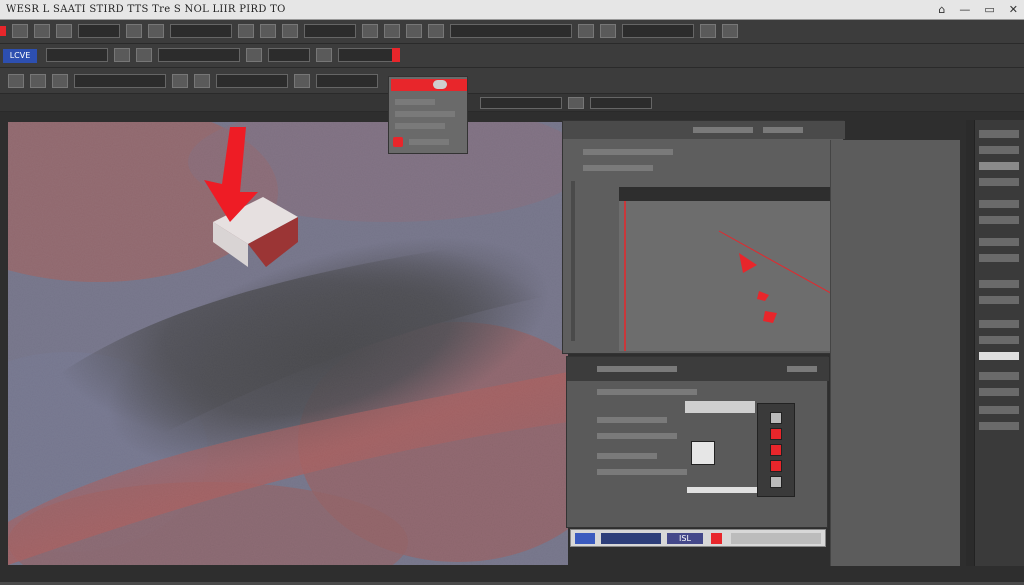 The width and height of the screenshot is (1024, 585). Describe the element at coordinates (42, 31) in the screenshot. I see `marquee-tool-icon` at that location.